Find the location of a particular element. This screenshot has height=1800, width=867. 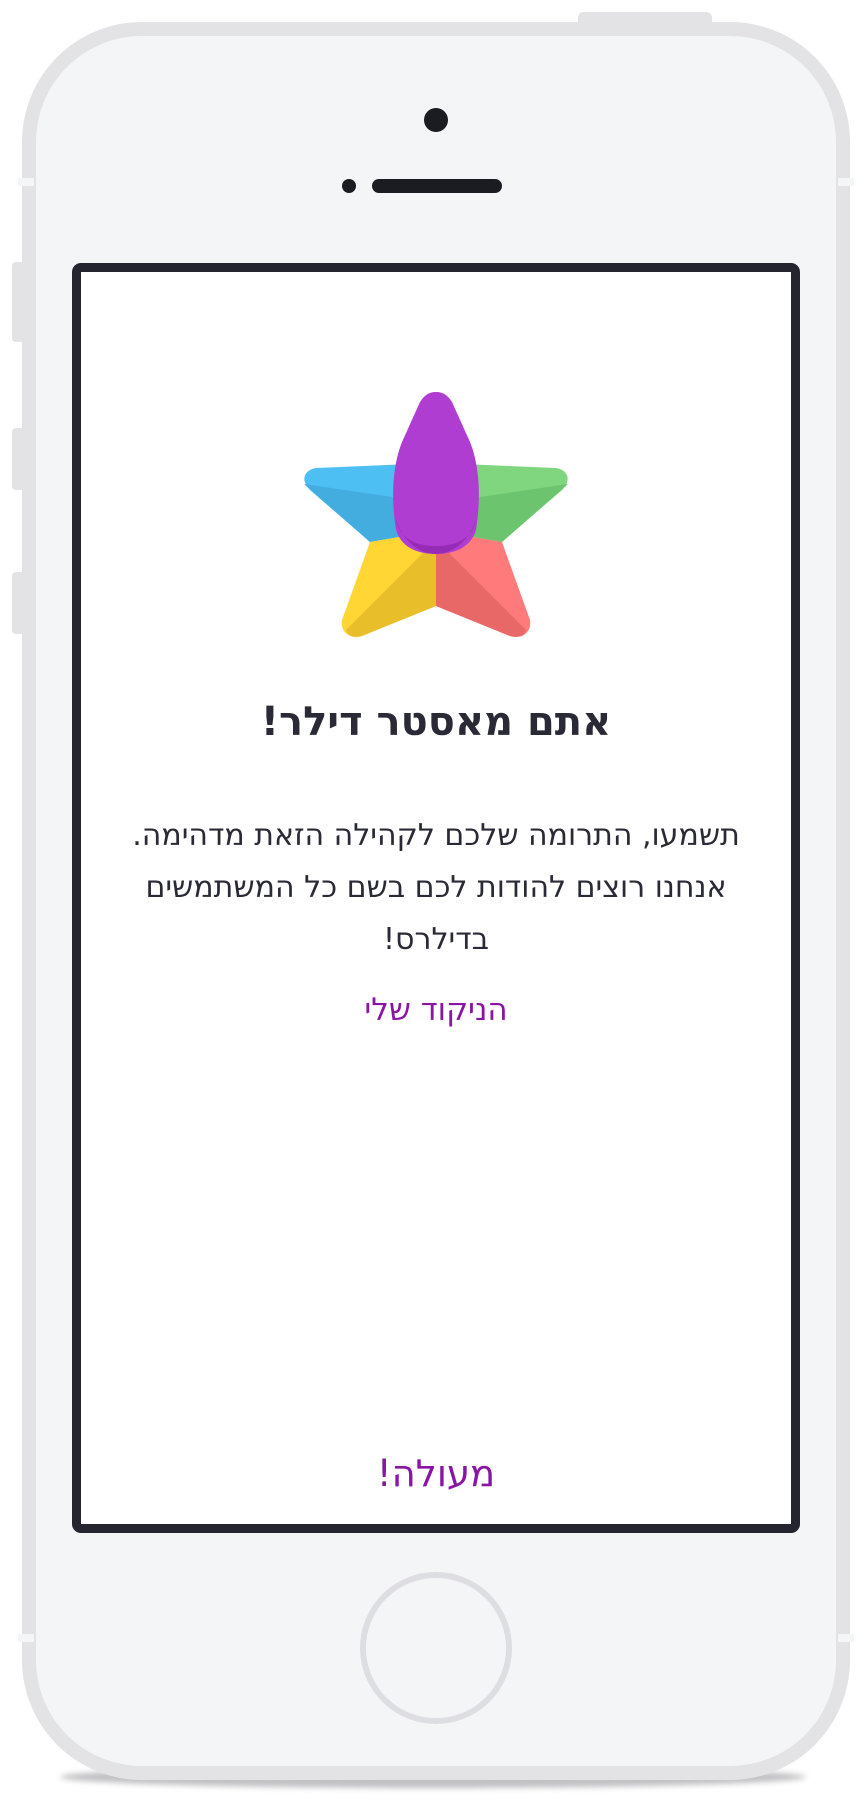

confirm-button: מעולה! is located at coordinates (436, 1473).